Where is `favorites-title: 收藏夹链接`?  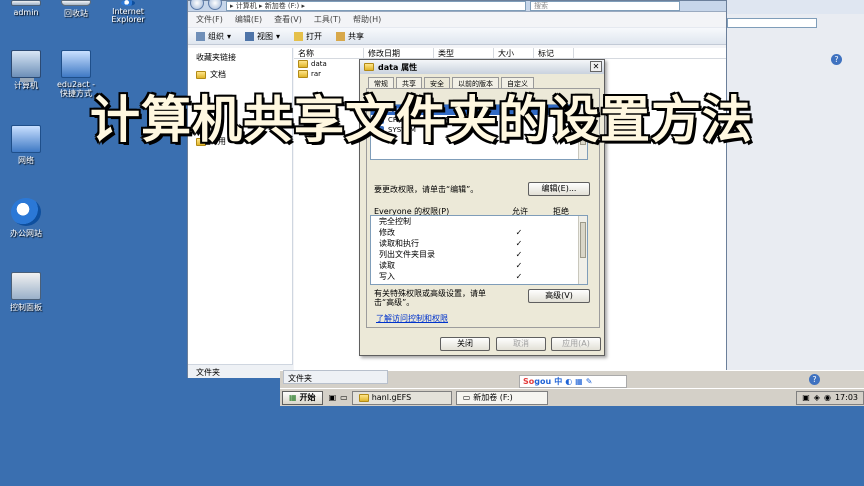
favorites-title: 收藏夹链接 is located at coordinates (216, 57).